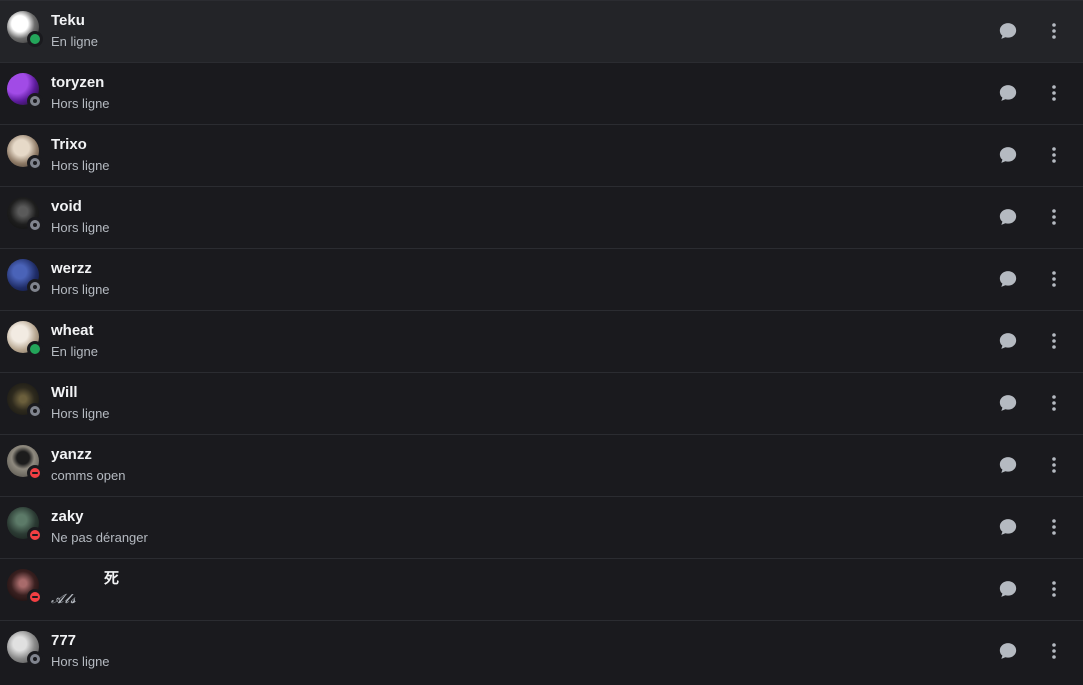 This screenshot has width=1083, height=685. What do you see at coordinates (541, 403) in the screenshot?
I see `friend-row: Will Hors ligne` at bounding box center [541, 403].